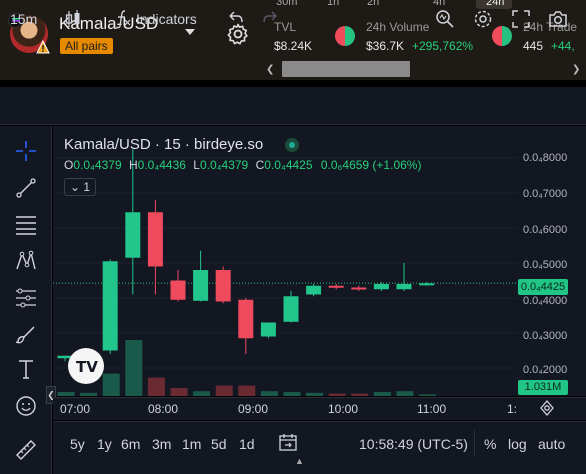 The width and height of the screenshot is (586, 474). I want to click on time-label: 10:00, so click(343, 409).